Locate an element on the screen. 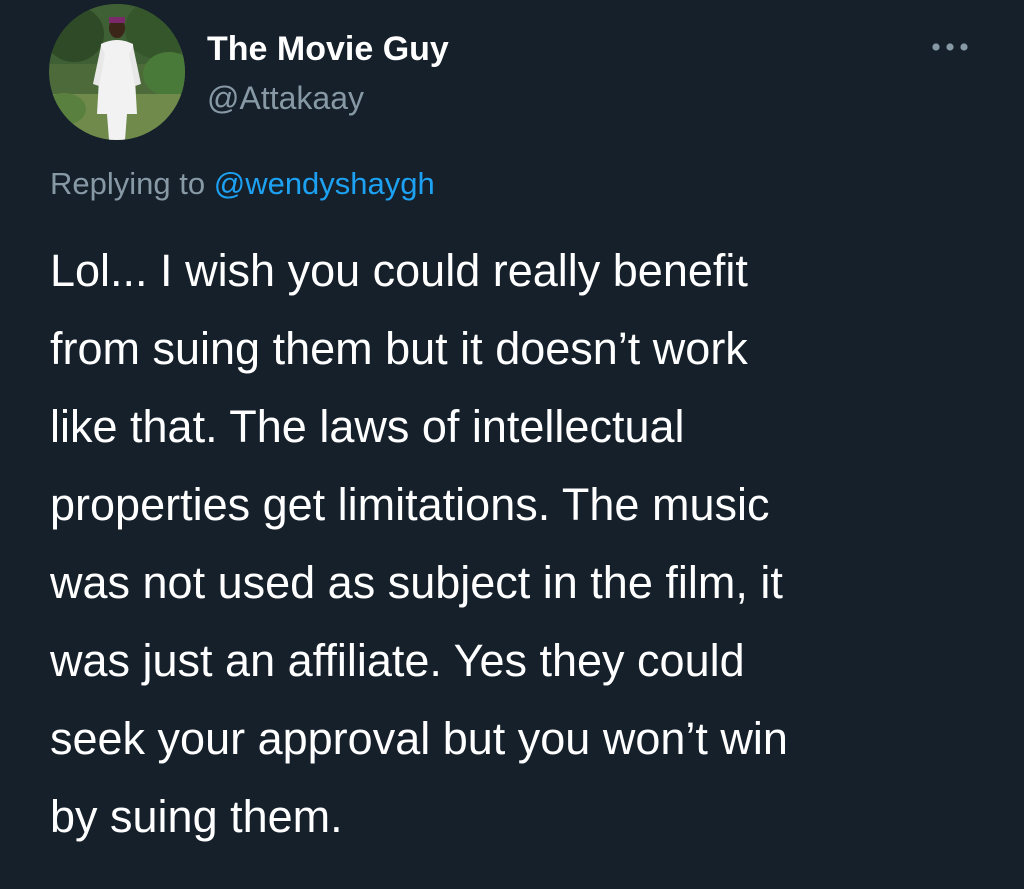 This screenshot has width=1024, height=889. reply-mention-link: @wendyshaygh is located at coordinates (324, 183).